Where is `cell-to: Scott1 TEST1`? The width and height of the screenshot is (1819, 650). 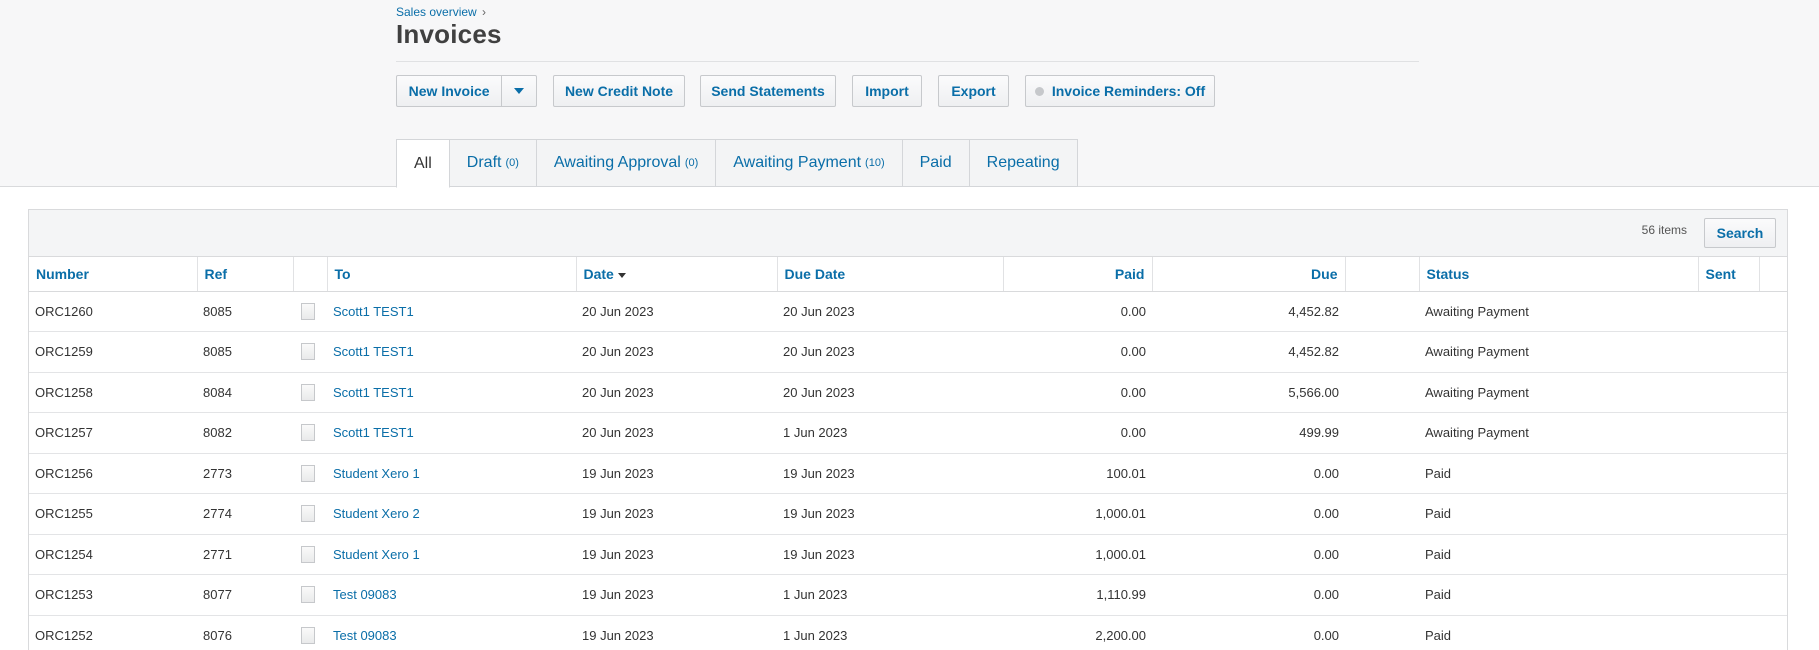
cell-to: Scott1 TEST1 is located at coordinates (451, 433).